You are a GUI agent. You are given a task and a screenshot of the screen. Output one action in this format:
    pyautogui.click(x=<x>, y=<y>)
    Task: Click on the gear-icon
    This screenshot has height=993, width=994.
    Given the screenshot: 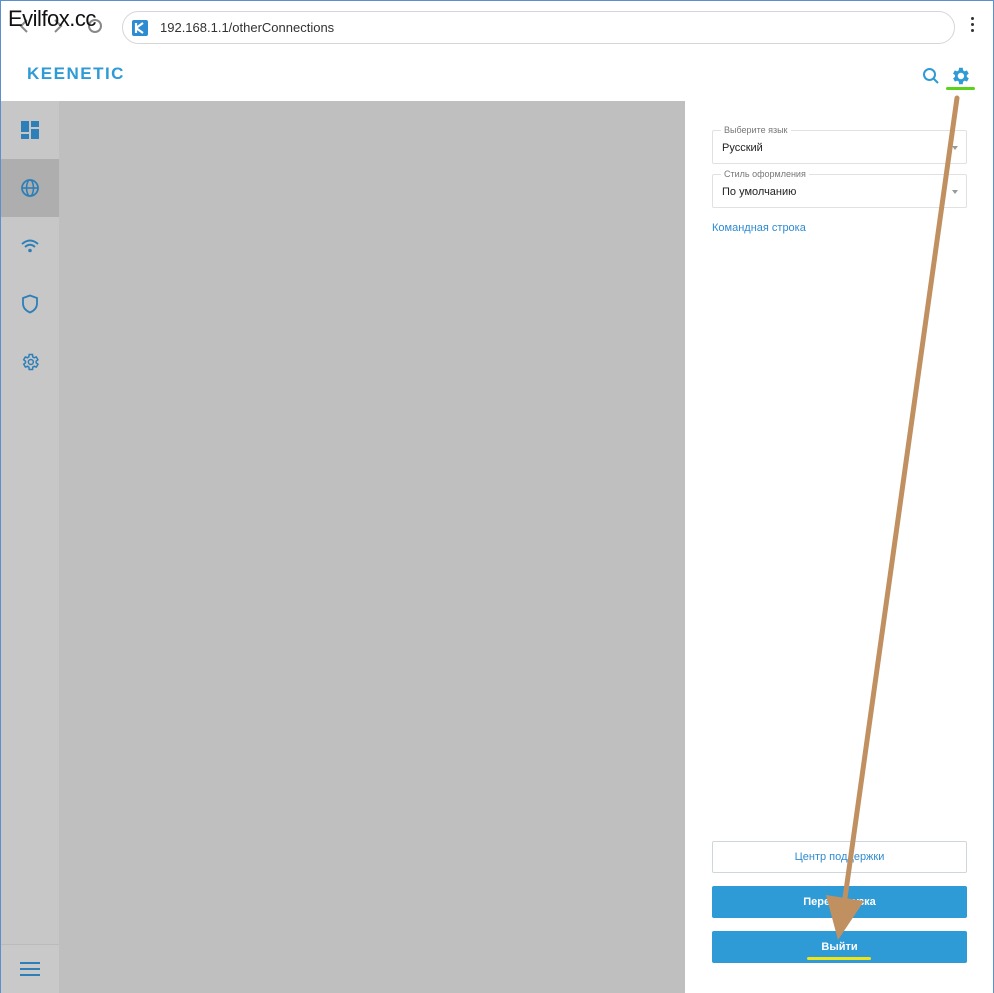 What is the action you would take?
    pyautogui.click(x=30, y=362)
    